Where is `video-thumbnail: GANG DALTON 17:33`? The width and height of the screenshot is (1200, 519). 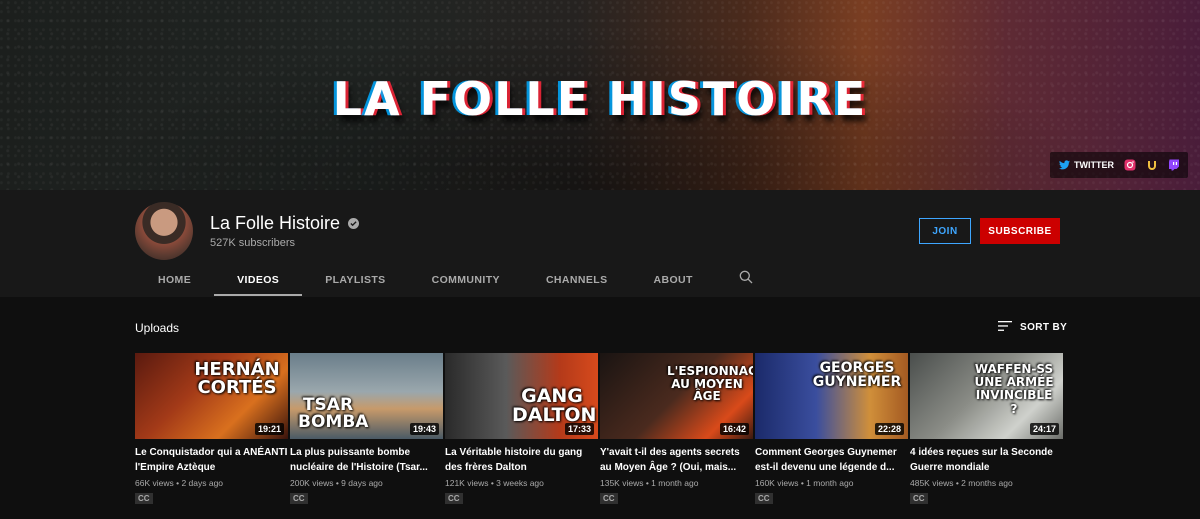 video-thumbnail: GANG DALTON 17:33 is located at coordinates (521, 396).